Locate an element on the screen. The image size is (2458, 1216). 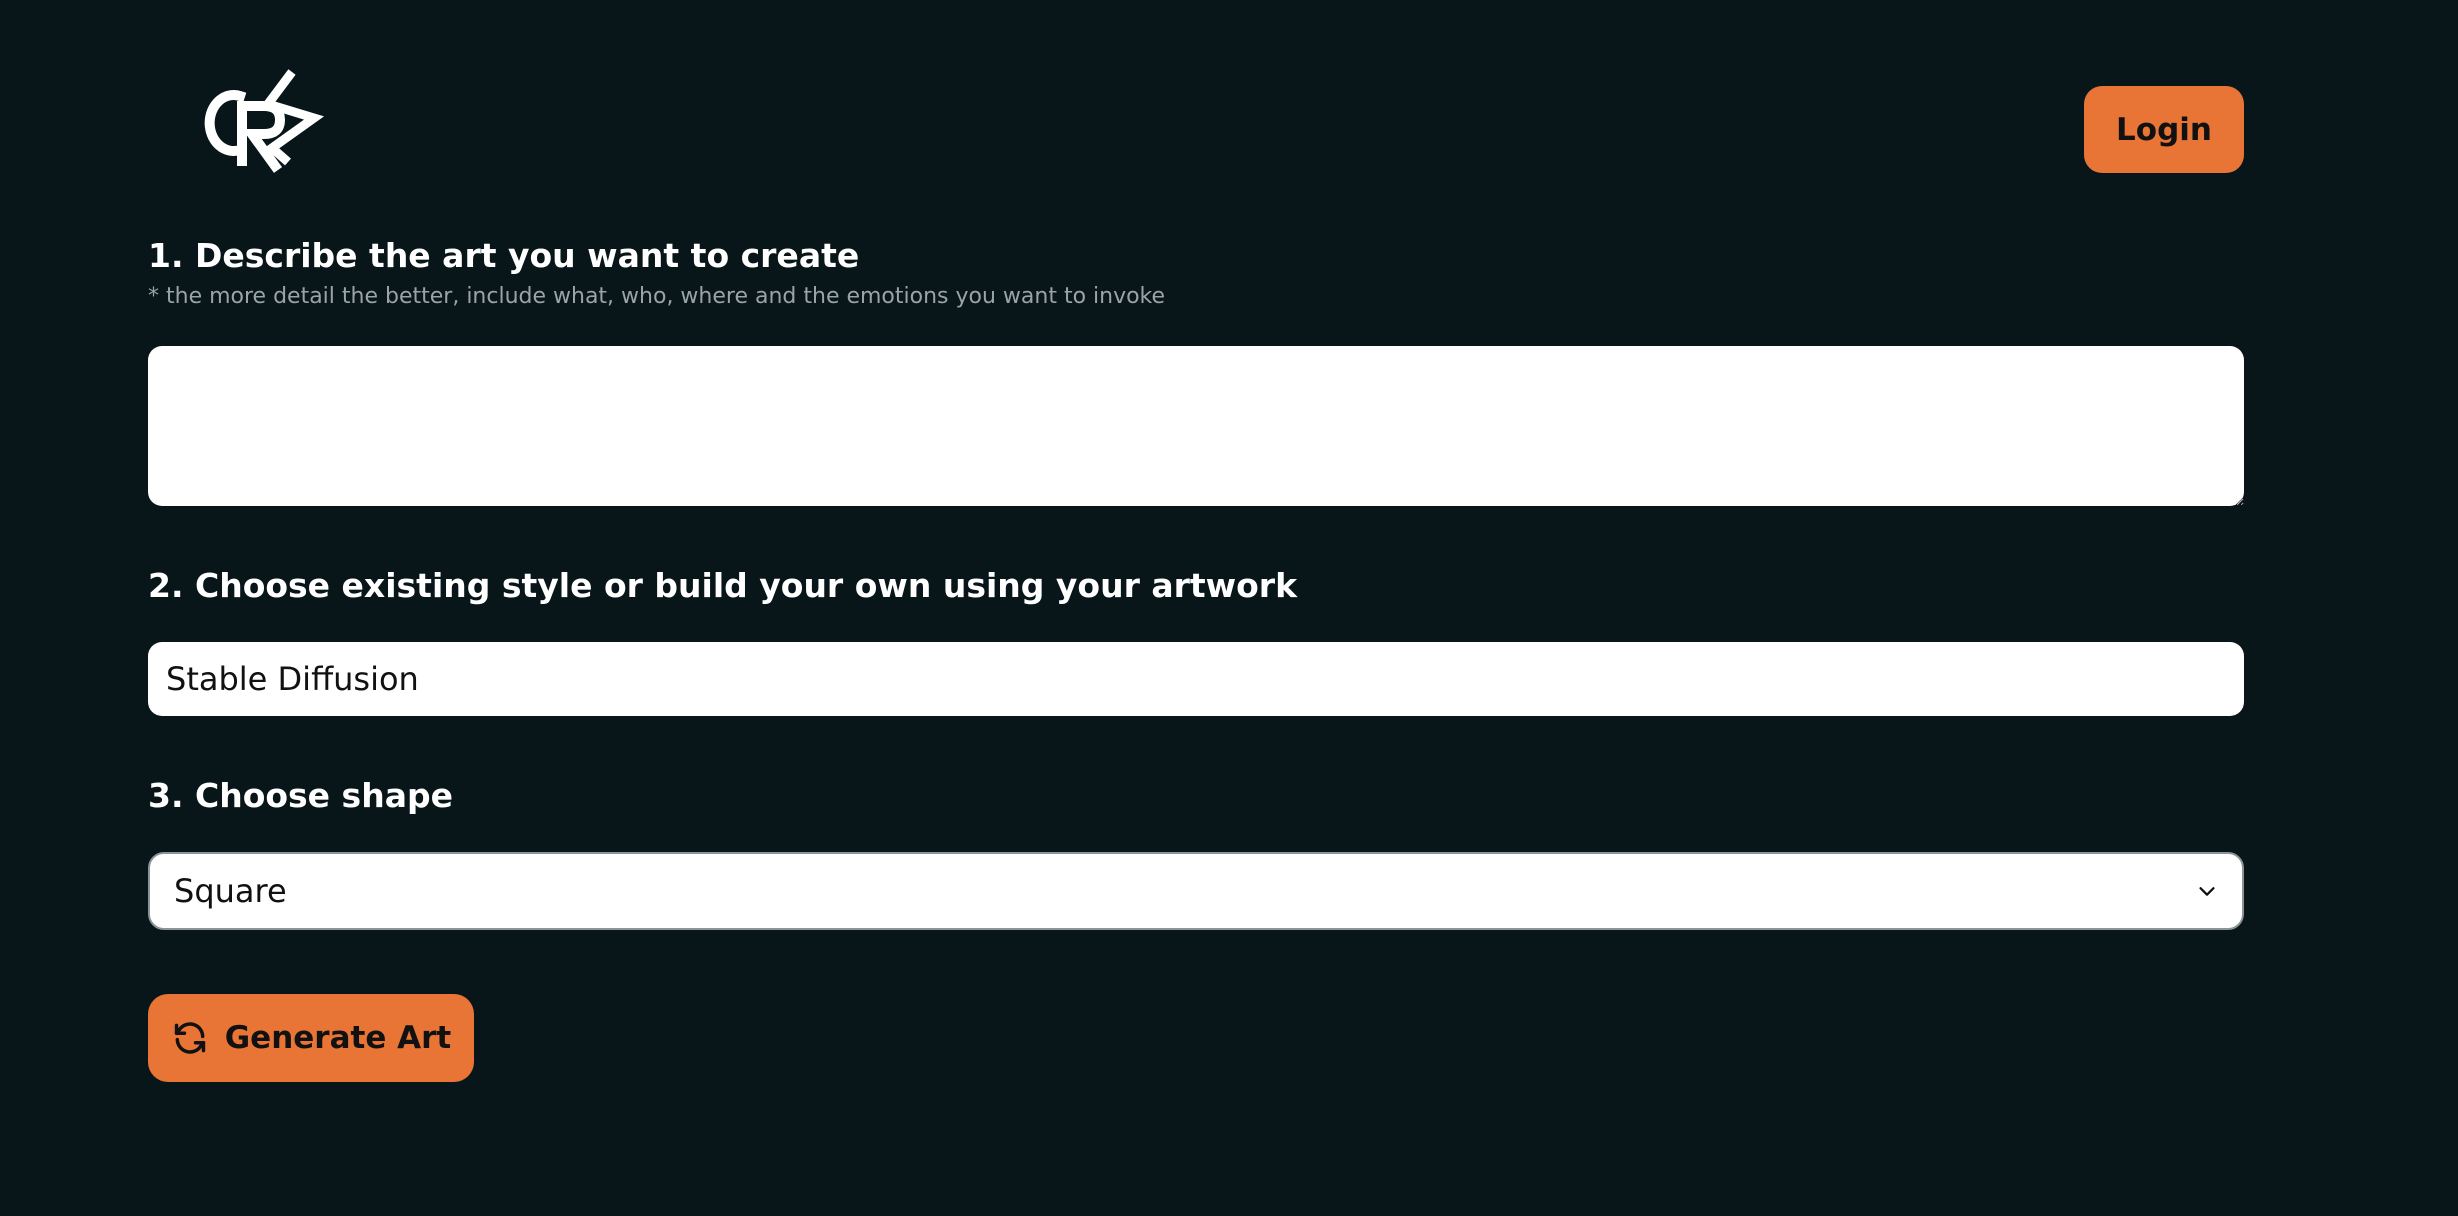
shape-select: Square is located at coordinates (1196, 891).